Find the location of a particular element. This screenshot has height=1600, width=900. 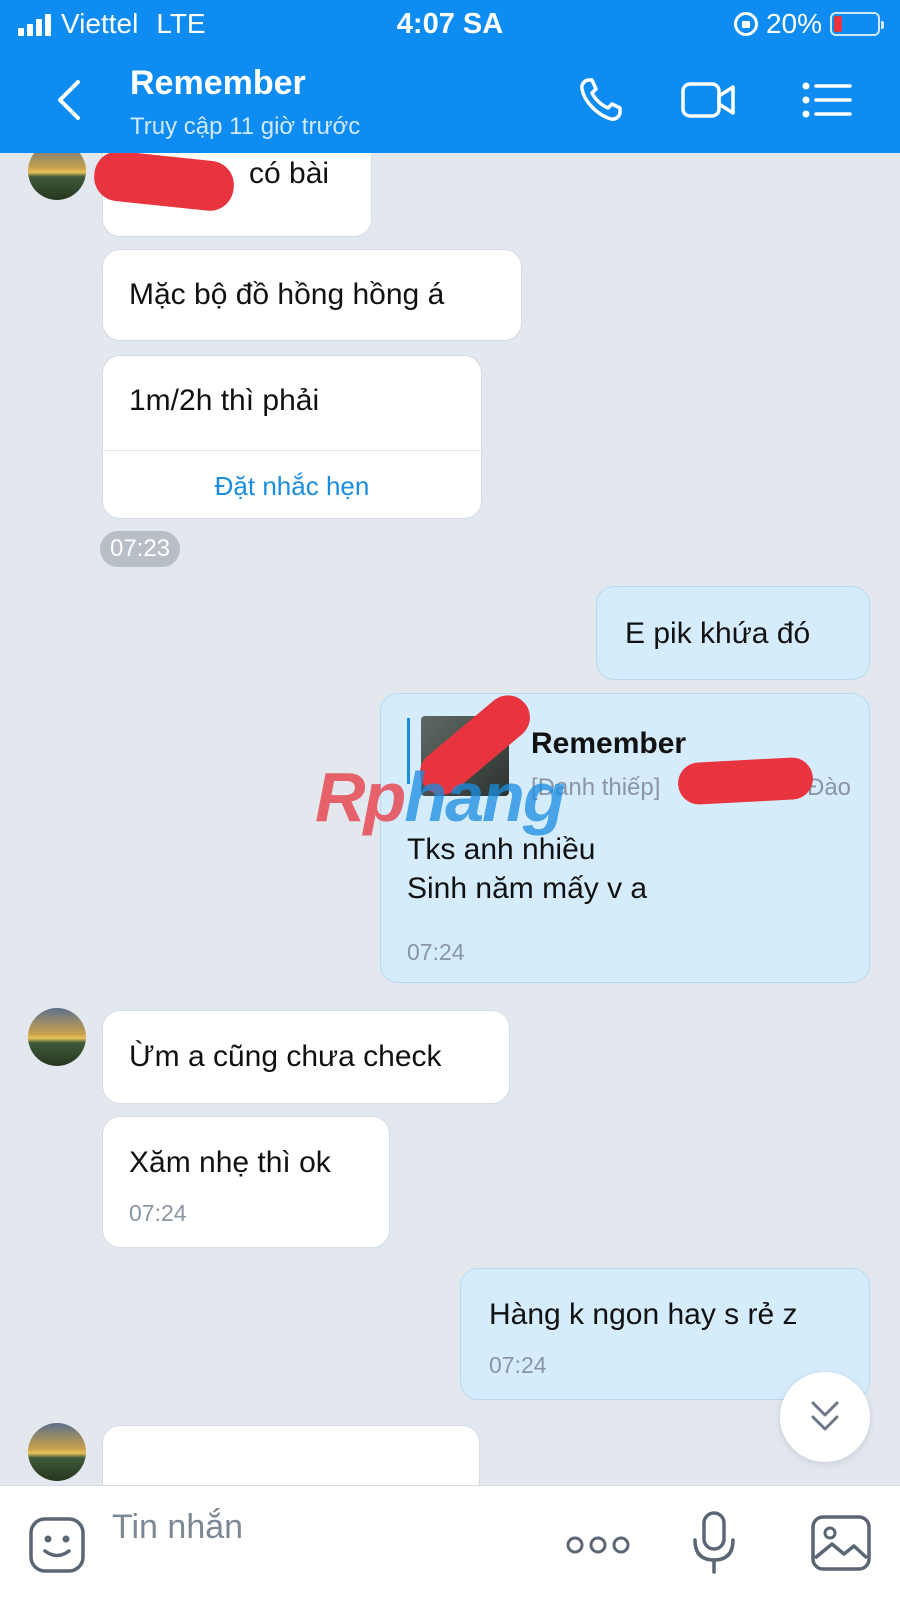

double-chevron-down-icon is located at coordinates (825, 1416).